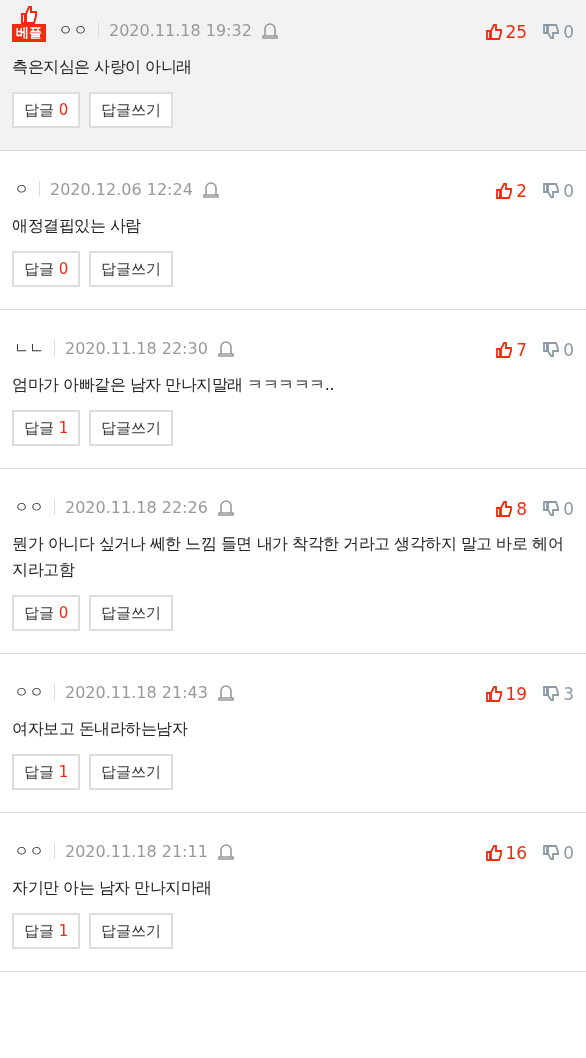  I want to click on comment-text: 측은지심은 사랑이 아니래, so click(102, 67).